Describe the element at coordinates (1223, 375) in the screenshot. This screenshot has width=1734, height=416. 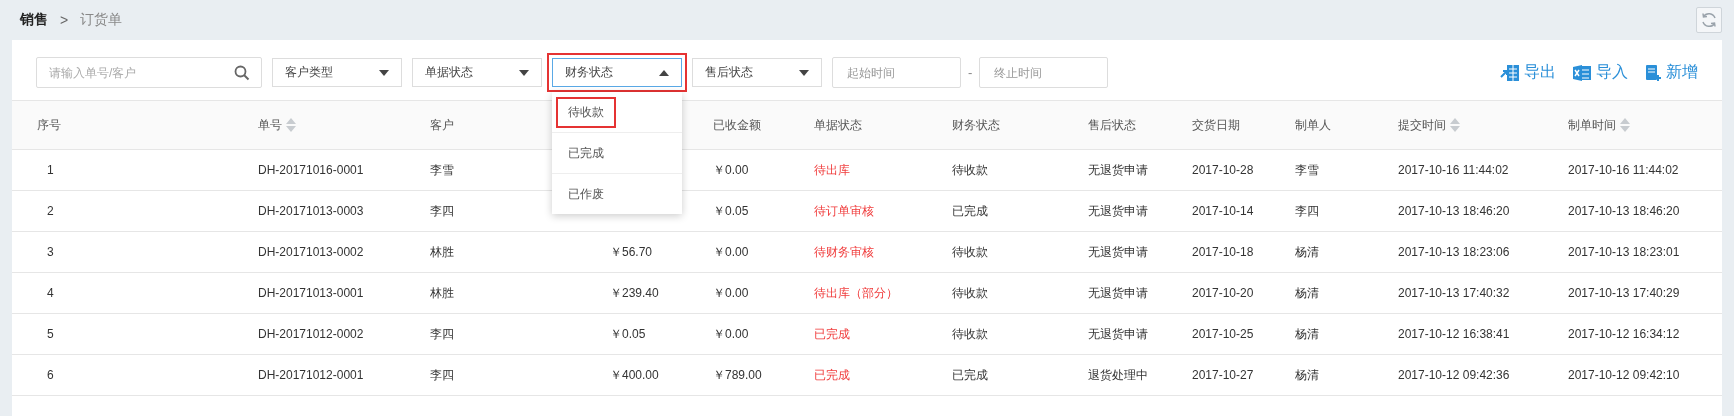
I see `table-cell: 2017-10-27` at that location.